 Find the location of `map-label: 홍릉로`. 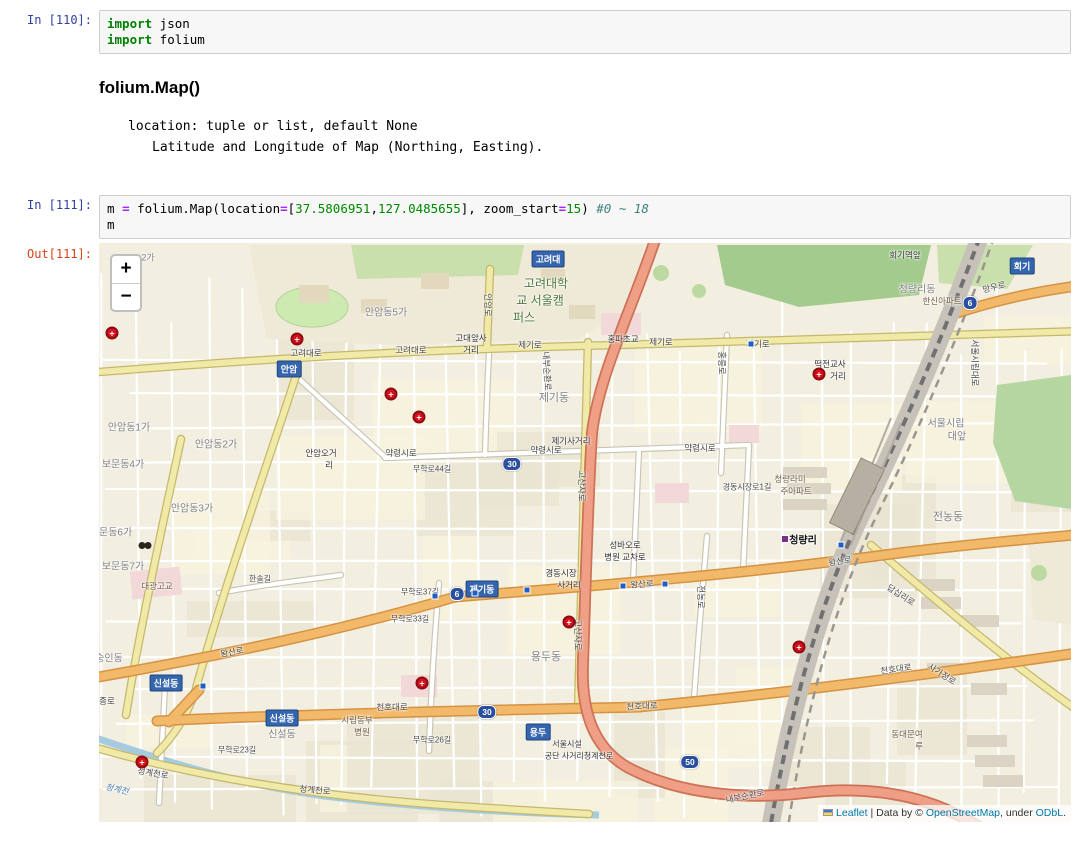

map-label: 홍릉로 is located at coordinates (722, 363).